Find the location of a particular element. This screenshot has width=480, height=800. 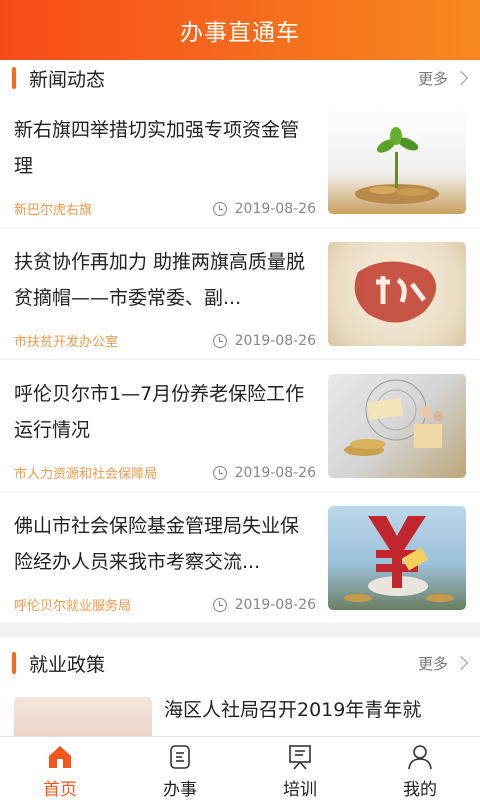

section-header-news: 新闻动态 更多 is located at coordinates (240, 78).